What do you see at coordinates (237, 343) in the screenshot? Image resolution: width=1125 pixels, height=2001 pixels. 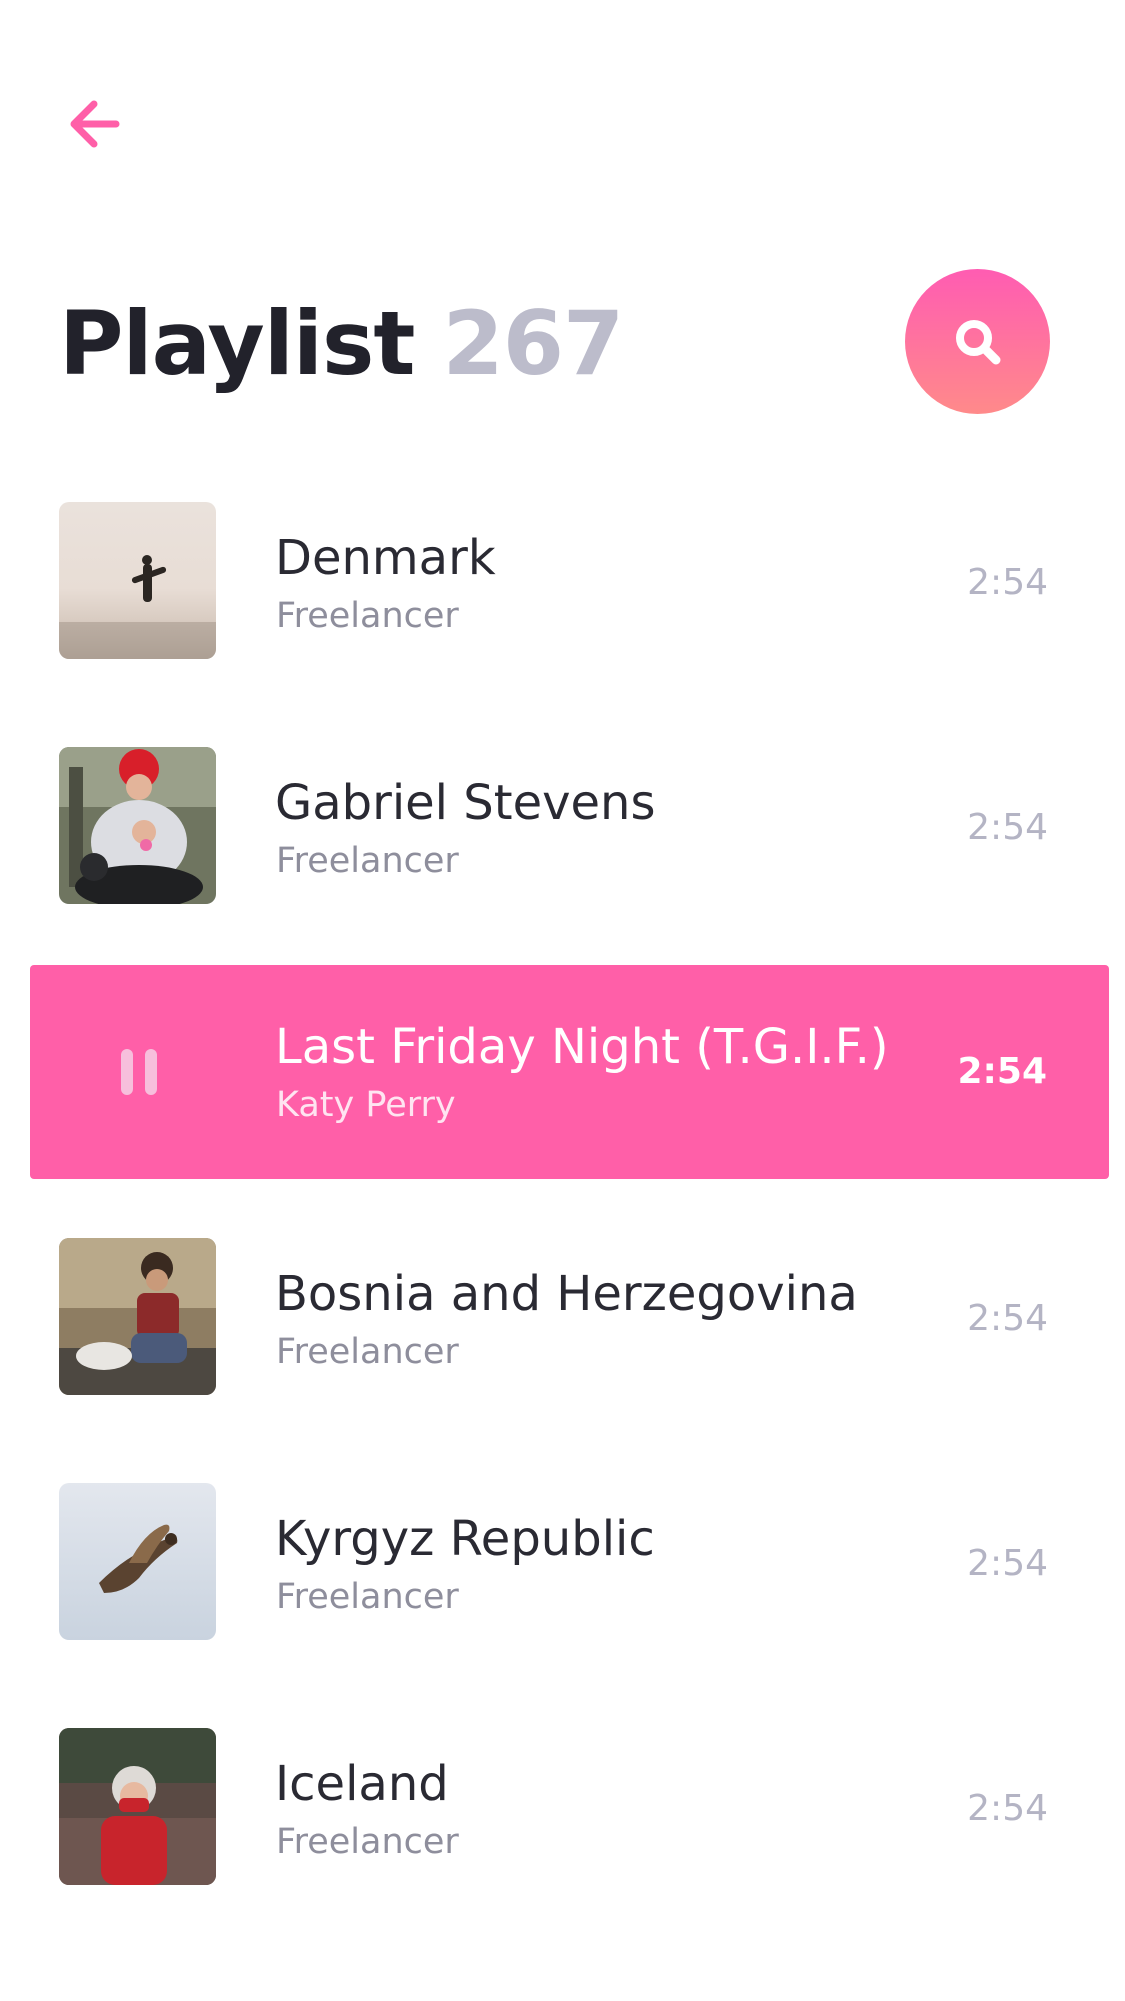 I see `page-title-text: Playlist` at bounding box center [237, 343].